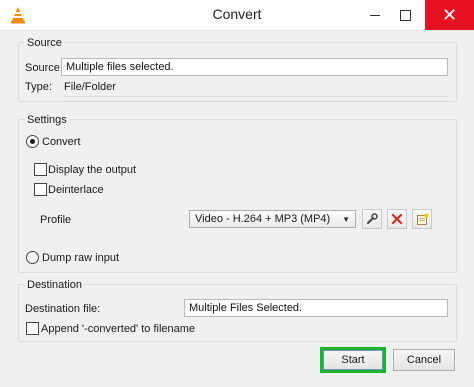 The width and height of the screenshot is (474, 387). What do you see at coordinates (32, 141) in the screenshot?
I see `convert-radio` at bounding box center [32, 141].